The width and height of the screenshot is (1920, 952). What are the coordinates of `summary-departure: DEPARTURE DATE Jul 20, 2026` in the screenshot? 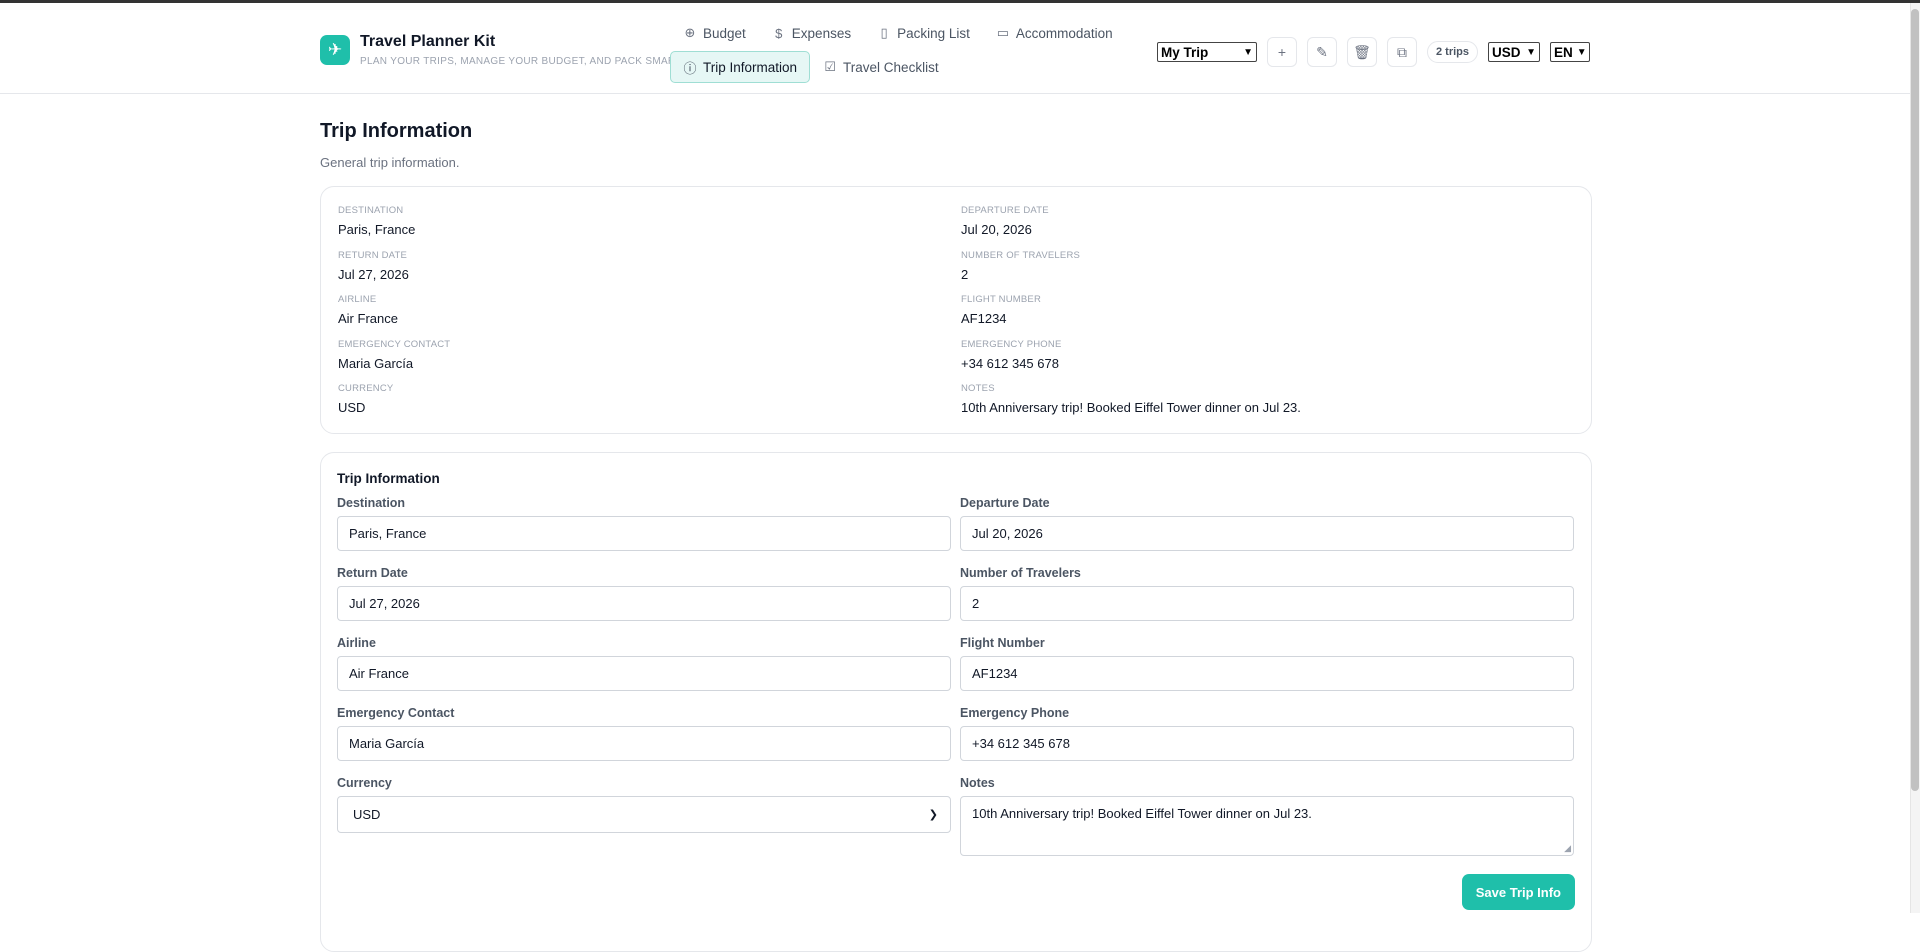 It's located at (1261, 223).